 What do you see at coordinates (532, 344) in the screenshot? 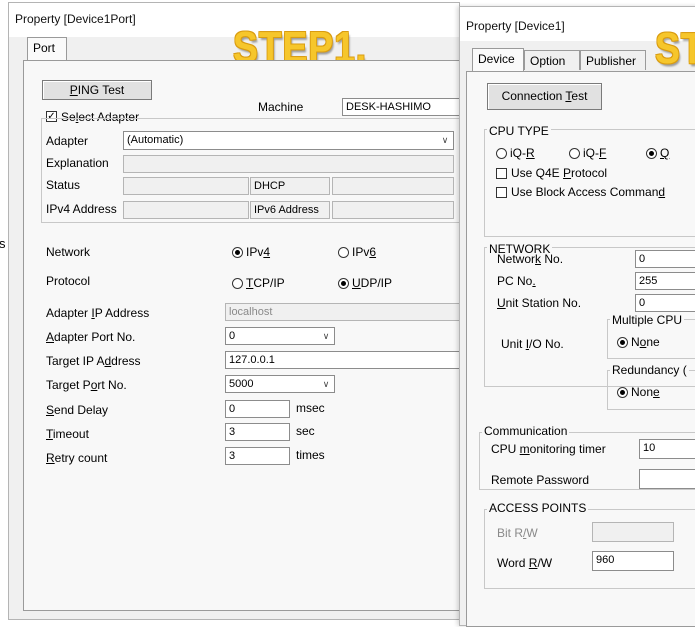
I see `unit-io-label: Unit I/O No.` at bounding box center [532, 344].